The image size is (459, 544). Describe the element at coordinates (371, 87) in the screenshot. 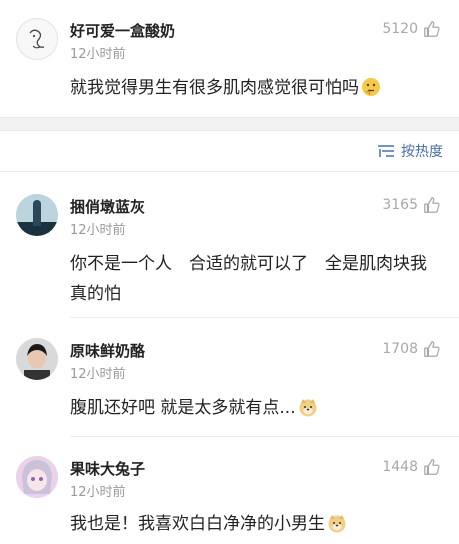

I see `thinking-emoji-icon` at that location.